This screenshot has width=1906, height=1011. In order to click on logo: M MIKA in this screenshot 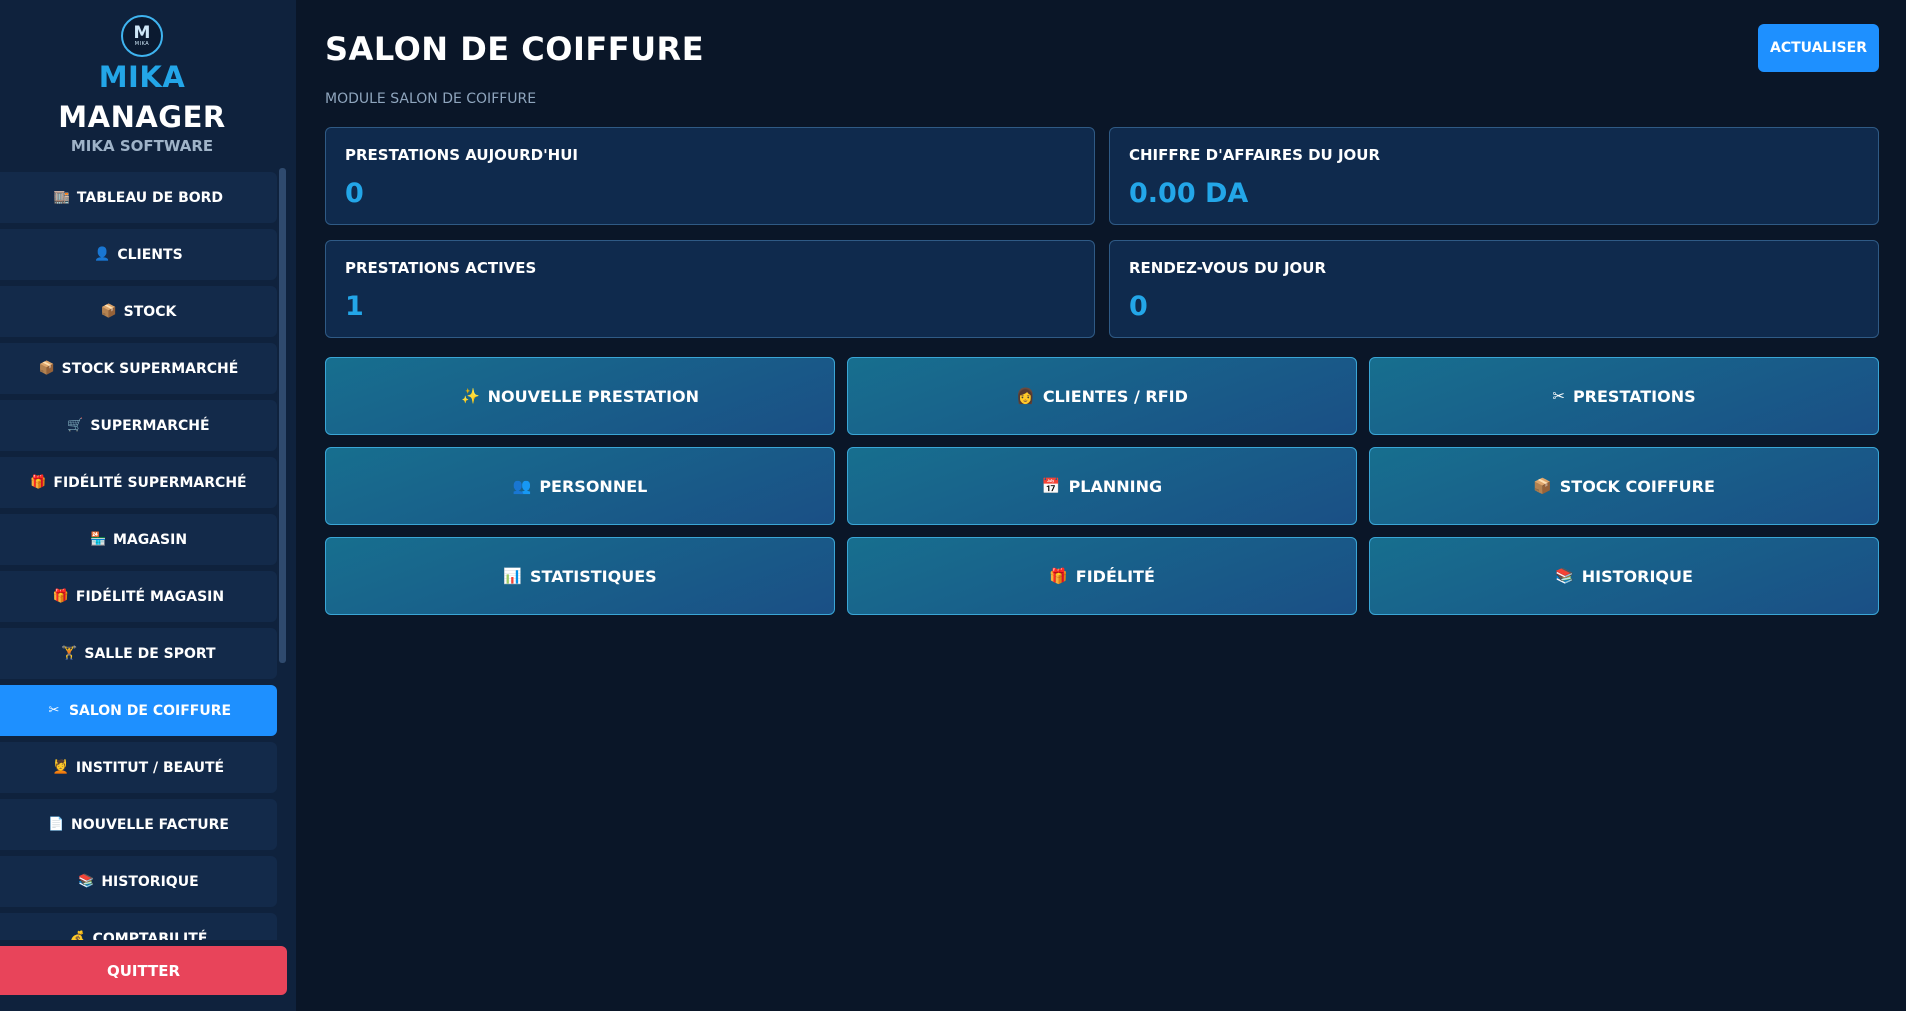, I will do `click(142, 36)`.